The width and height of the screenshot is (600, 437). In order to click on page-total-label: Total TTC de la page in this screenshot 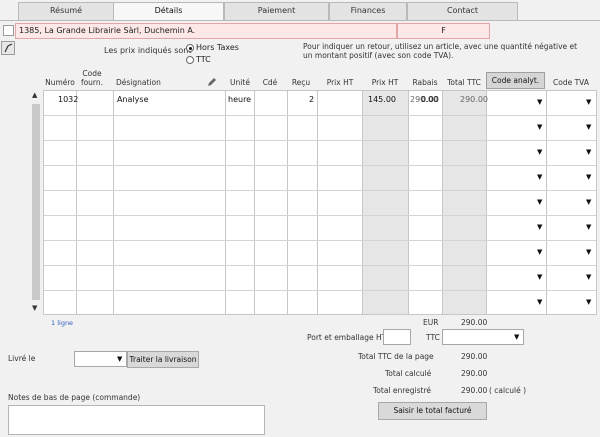, I will do `click(396, 356)`.